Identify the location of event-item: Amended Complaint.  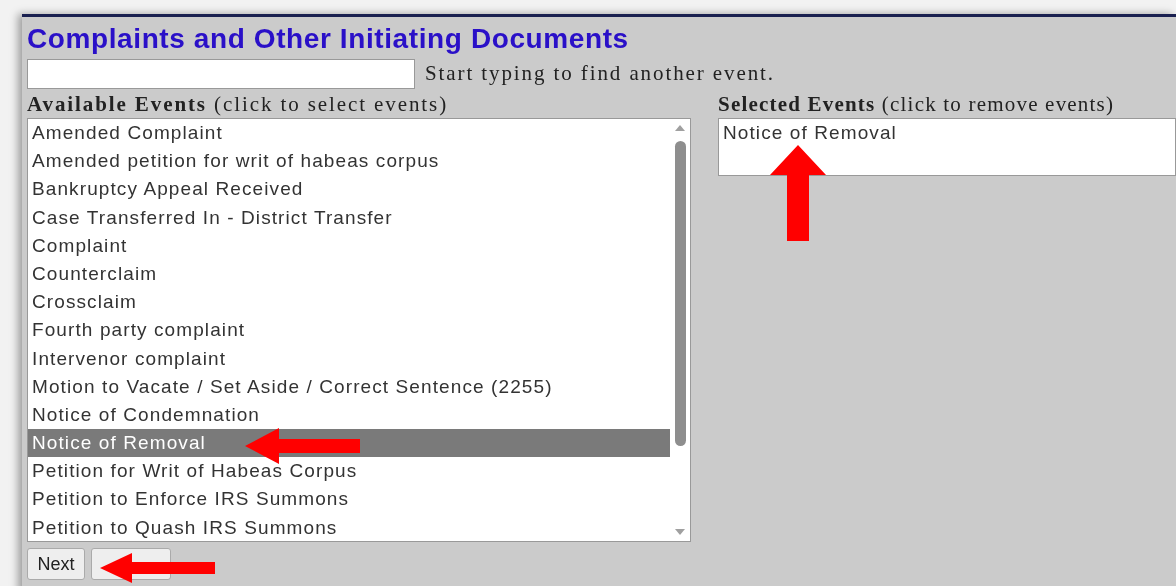
(349, 133).